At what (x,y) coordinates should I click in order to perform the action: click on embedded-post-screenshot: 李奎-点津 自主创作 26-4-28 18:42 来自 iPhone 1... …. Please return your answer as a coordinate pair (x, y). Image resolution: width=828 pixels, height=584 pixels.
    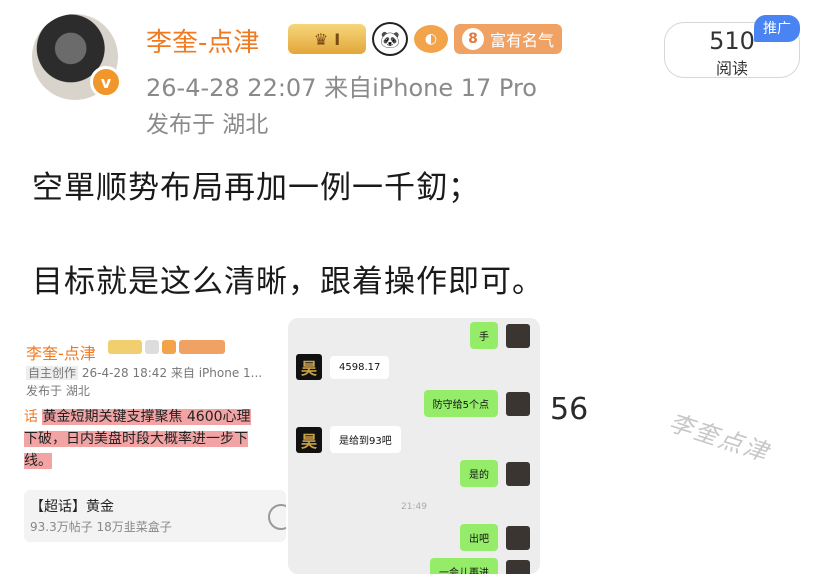
    Looking at the image, I should click on (155, 439).